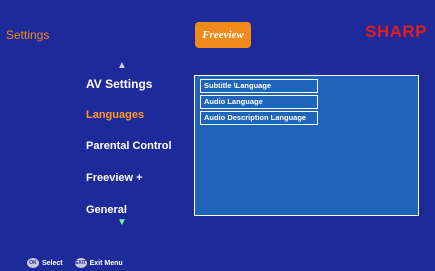 Image resolution: width=435 pixels, height=271 pixels. I want to click on triangle-up-icon: ▲, so click(122, 66).